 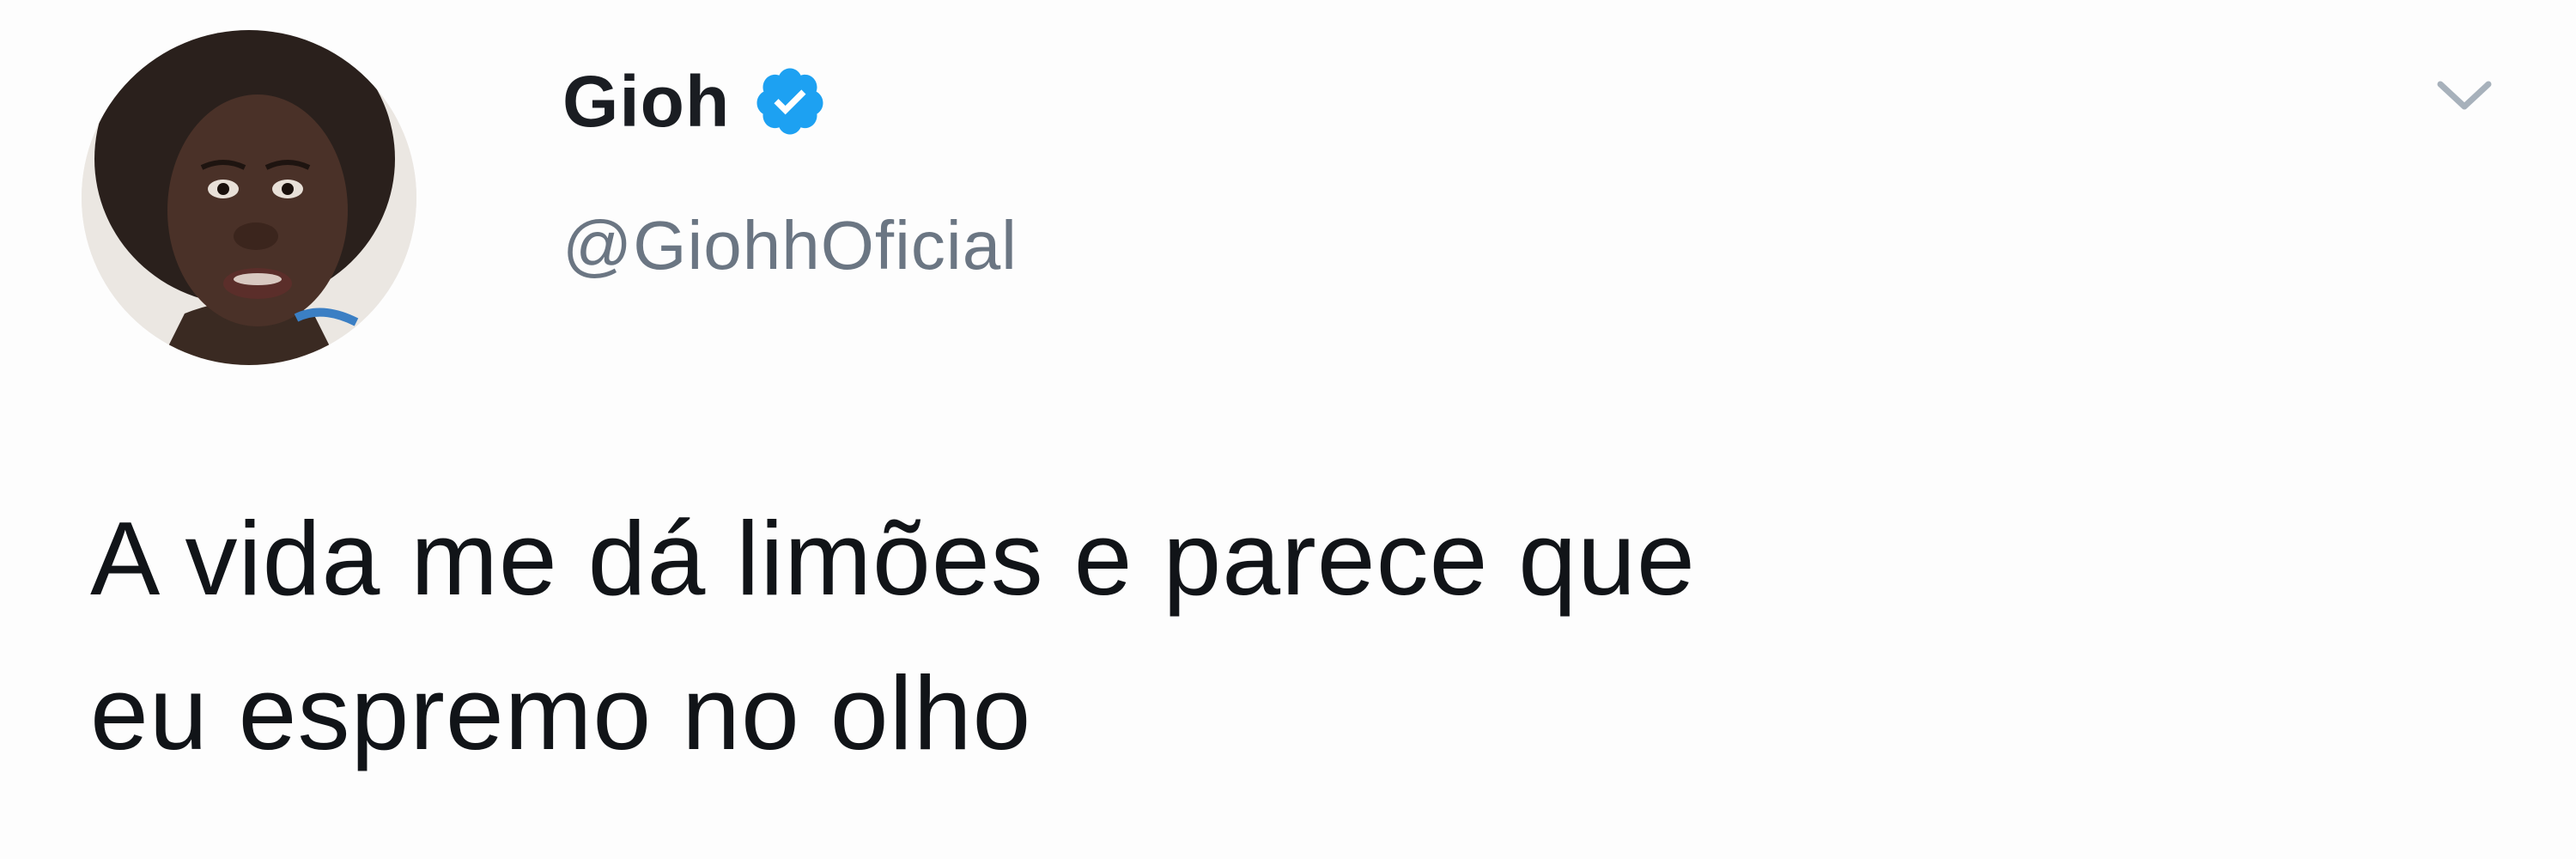 I want to click on chevron-down-icon, so click(x=2464, y=94).